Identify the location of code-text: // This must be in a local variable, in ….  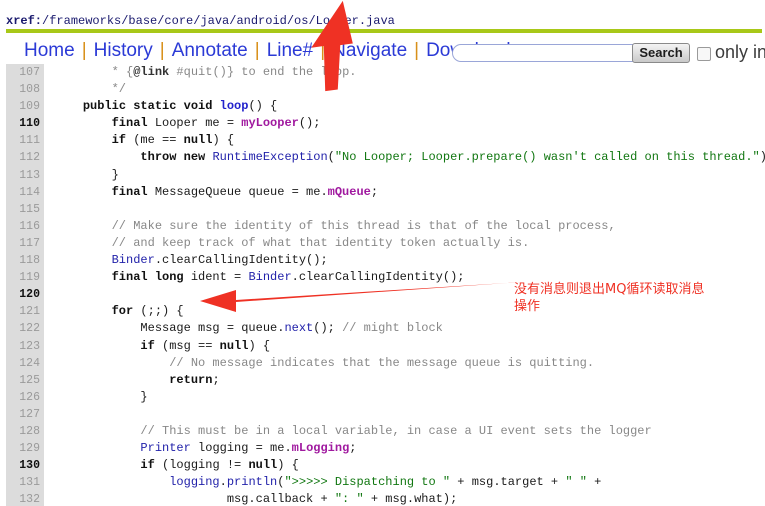
(347, 431).